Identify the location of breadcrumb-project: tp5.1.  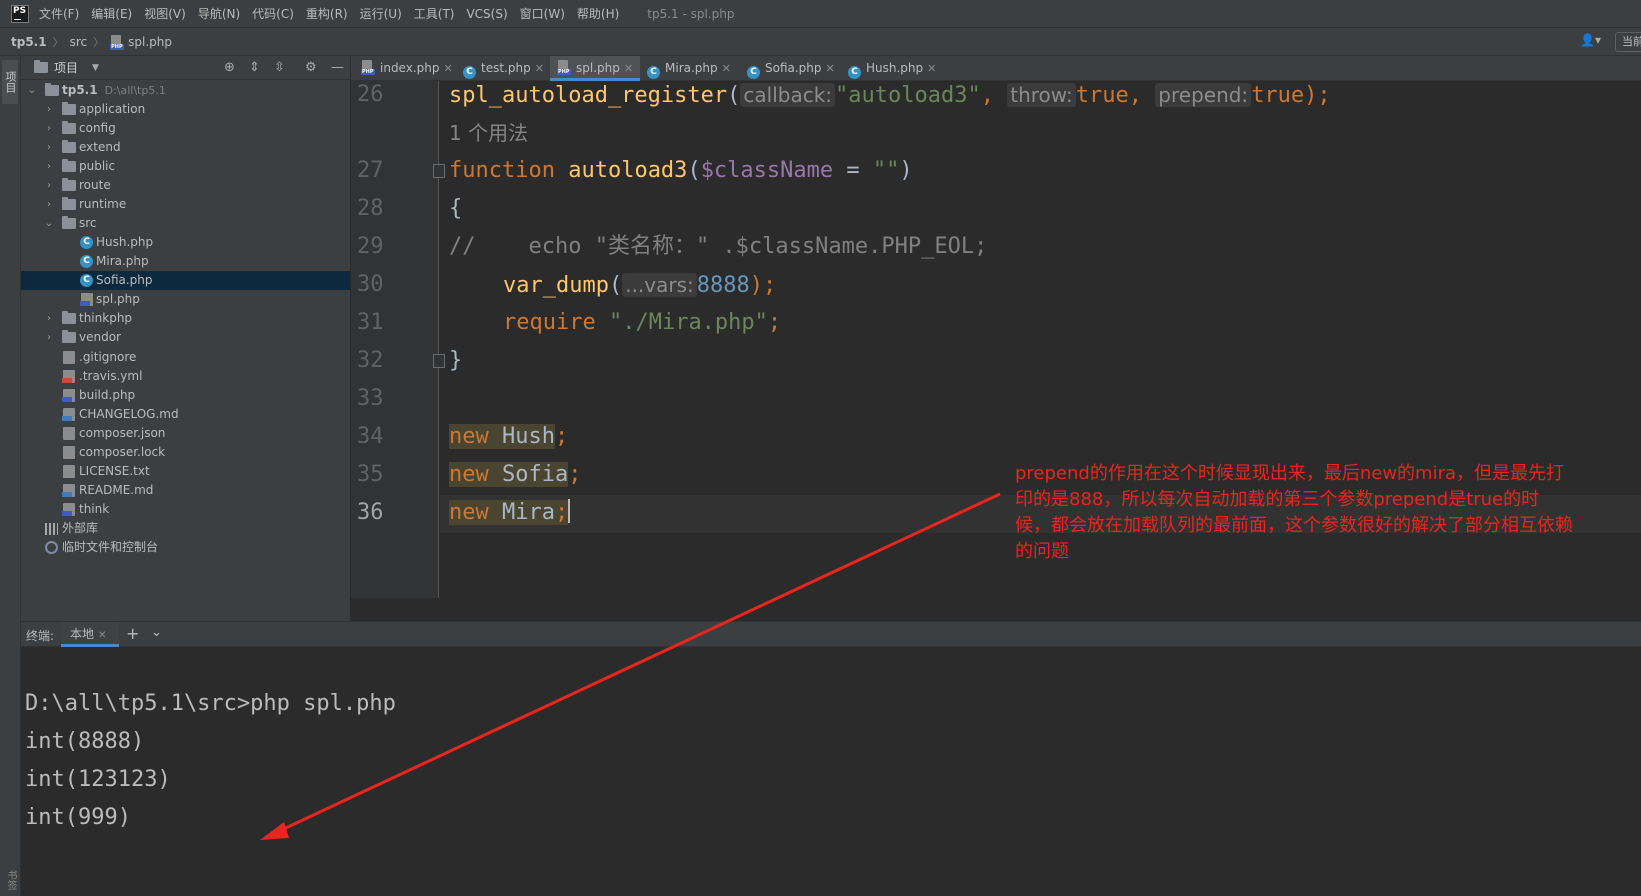
(29, 42).